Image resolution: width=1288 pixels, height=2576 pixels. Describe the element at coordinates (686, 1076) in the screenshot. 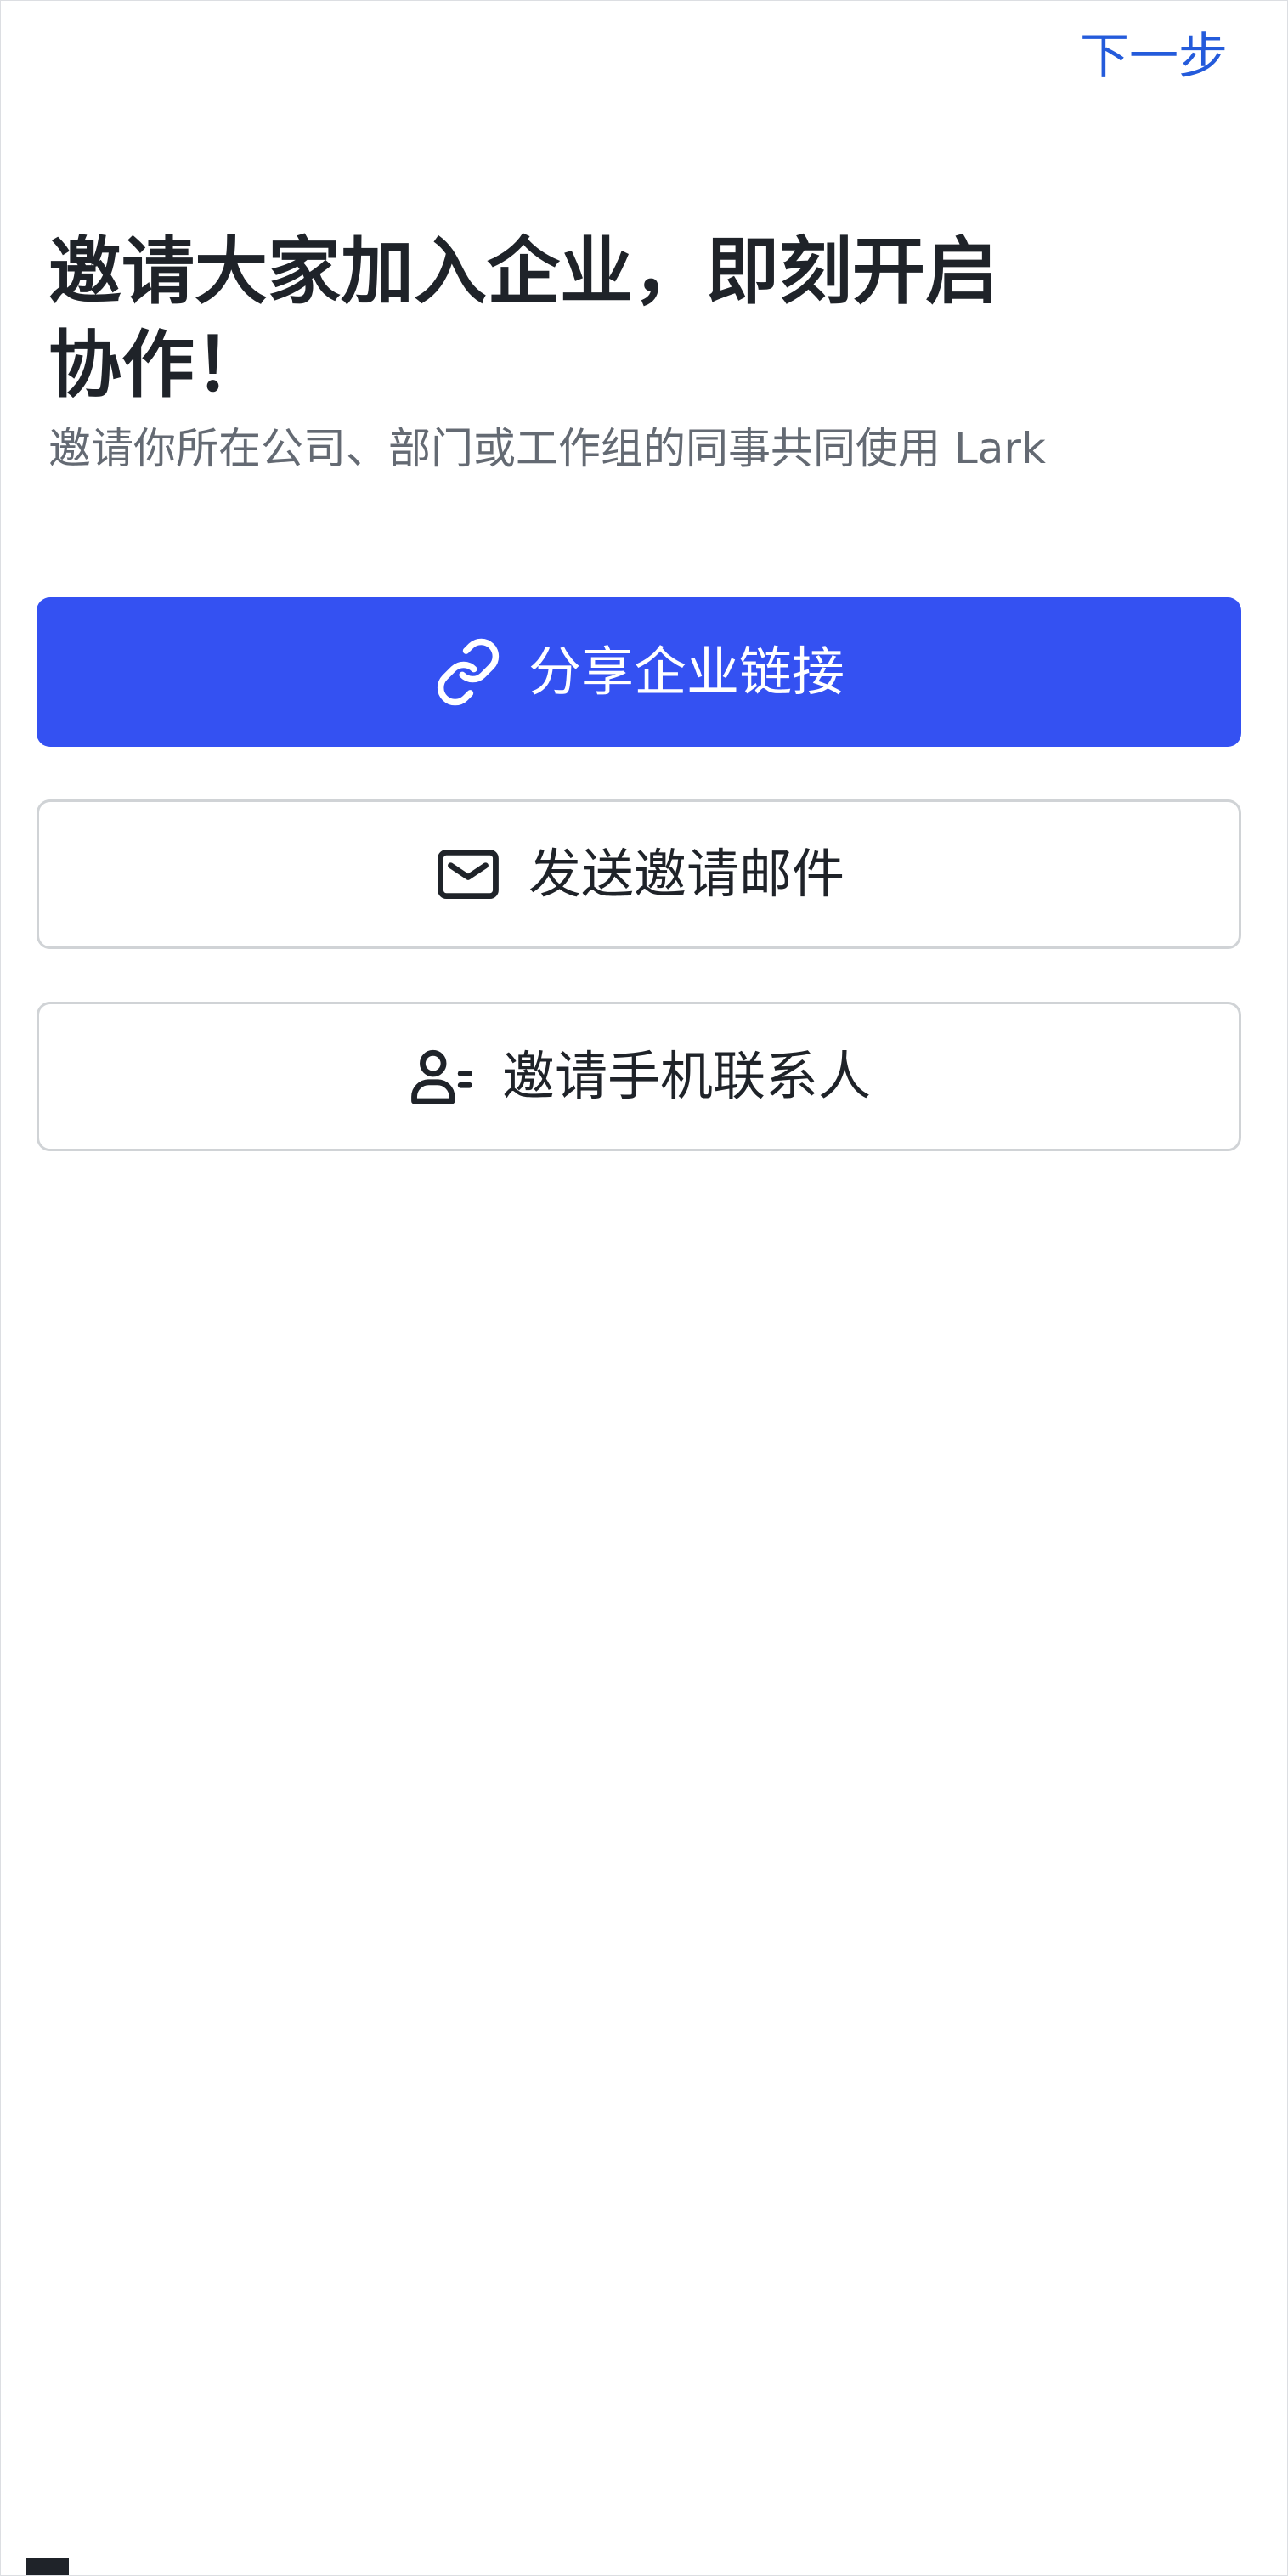

I see `invite-contacts-label: 邀请手机联系人` at that location.